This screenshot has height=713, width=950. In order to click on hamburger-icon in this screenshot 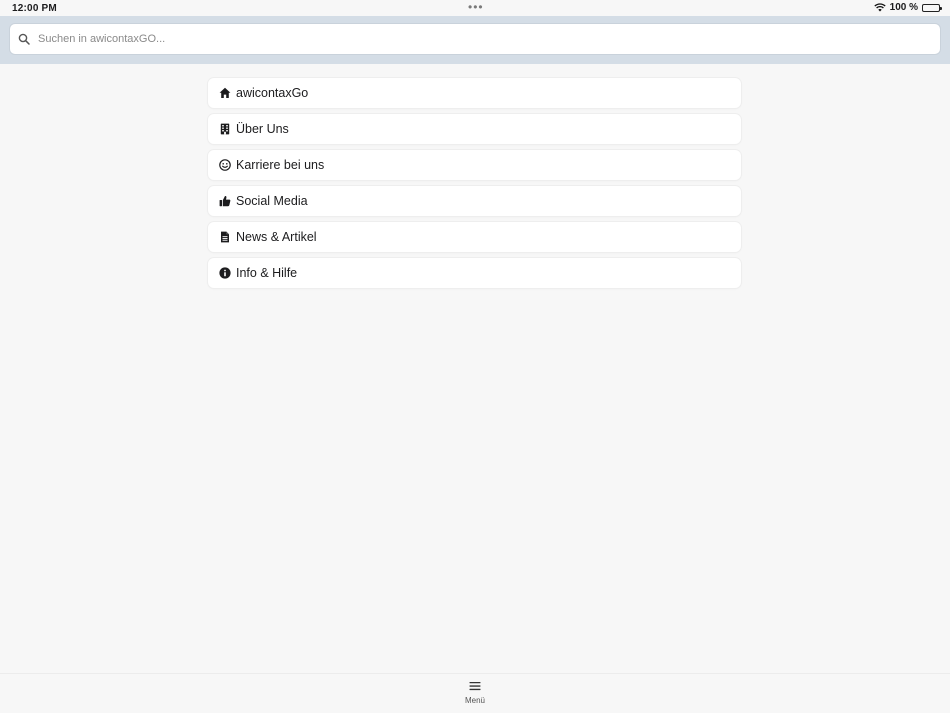, I will do `click(475, 686)`.